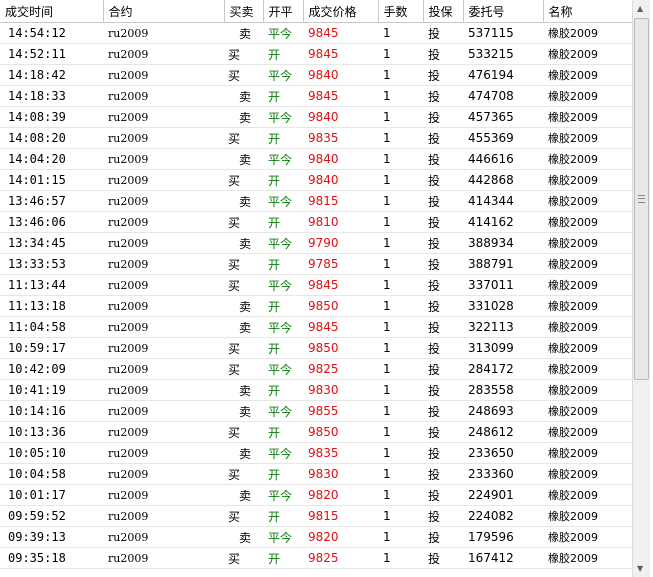 This screenshot has width=653, height=577. I want to click on cell-trade-time: 10:41:19, so click(51, 390).